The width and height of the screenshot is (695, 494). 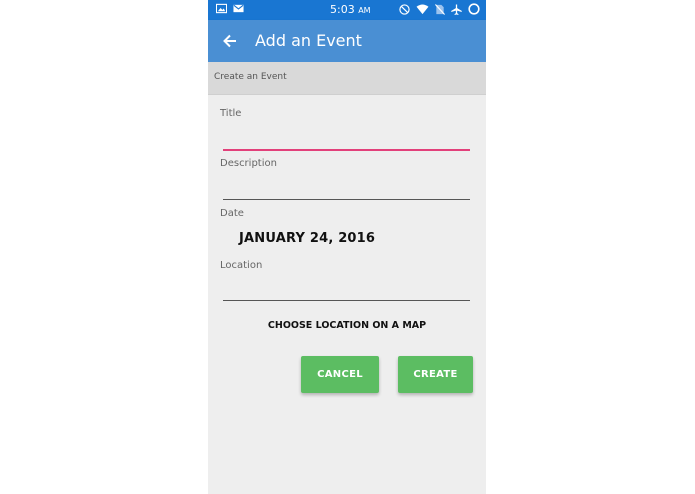 What do you see at coordinates (308, 40) in the screenshot?
I see `page-title: Add an Event` at bounding box center [308, 40].